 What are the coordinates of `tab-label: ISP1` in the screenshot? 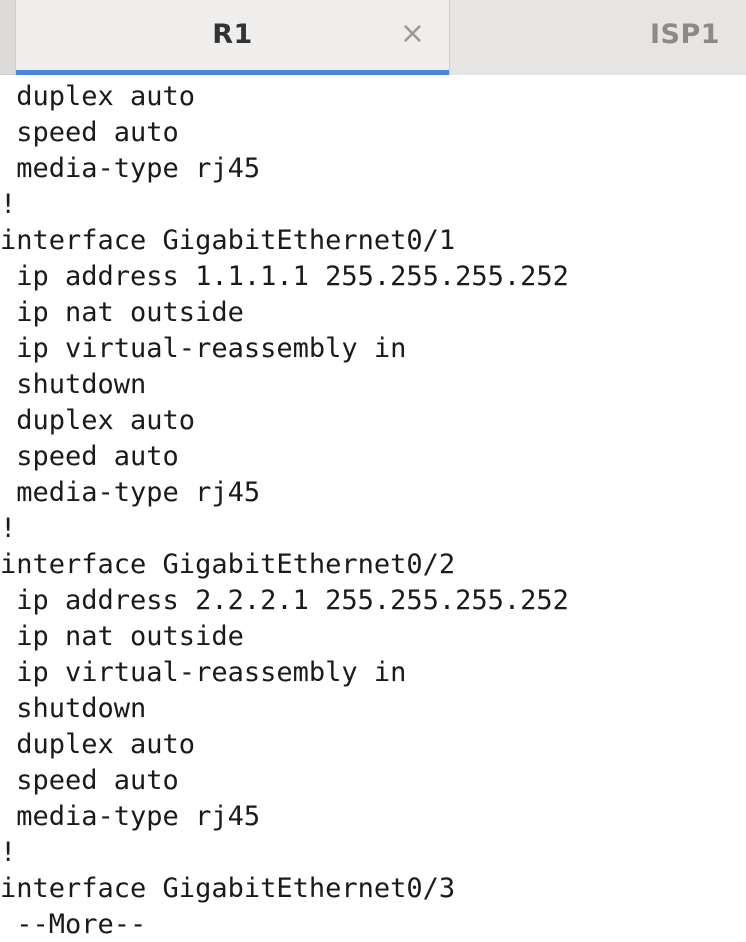 It's located at (685, 34).